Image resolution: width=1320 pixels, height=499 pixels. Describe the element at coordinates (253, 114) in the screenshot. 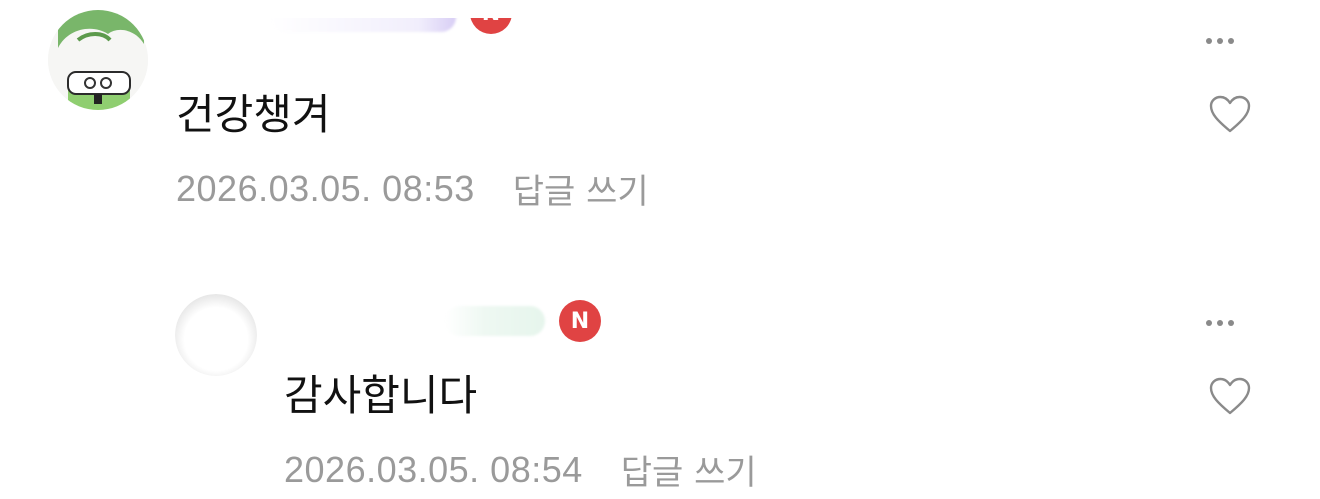

I see `comment-text: 건강챙겨` at that location.